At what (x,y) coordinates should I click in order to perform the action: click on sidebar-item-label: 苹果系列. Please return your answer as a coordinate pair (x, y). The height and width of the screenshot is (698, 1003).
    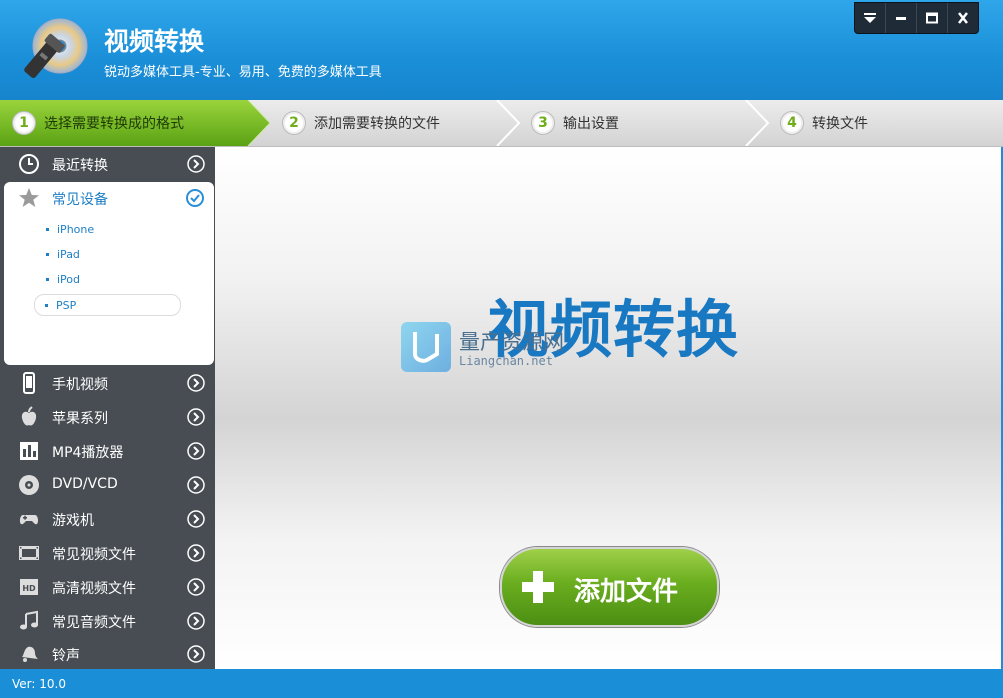
    Looking at the image, I should click on (80, 419).